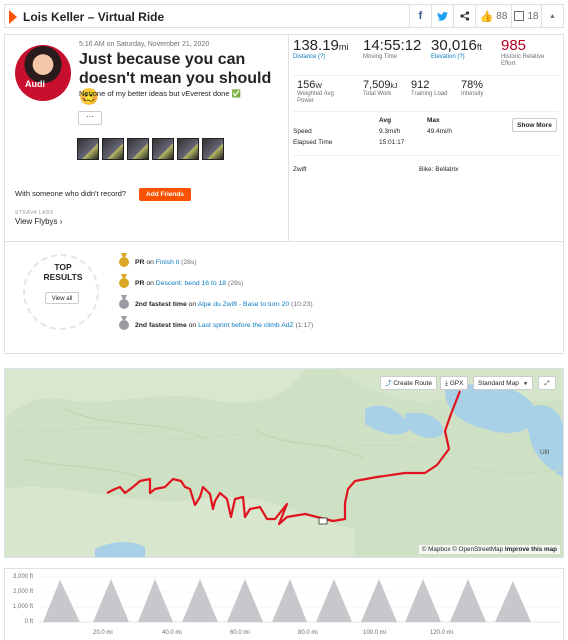 The height and width of the screenshot is (640, 568). I want to click on stat-total-work: 7,509kJ Total Work, so click(380, 88).